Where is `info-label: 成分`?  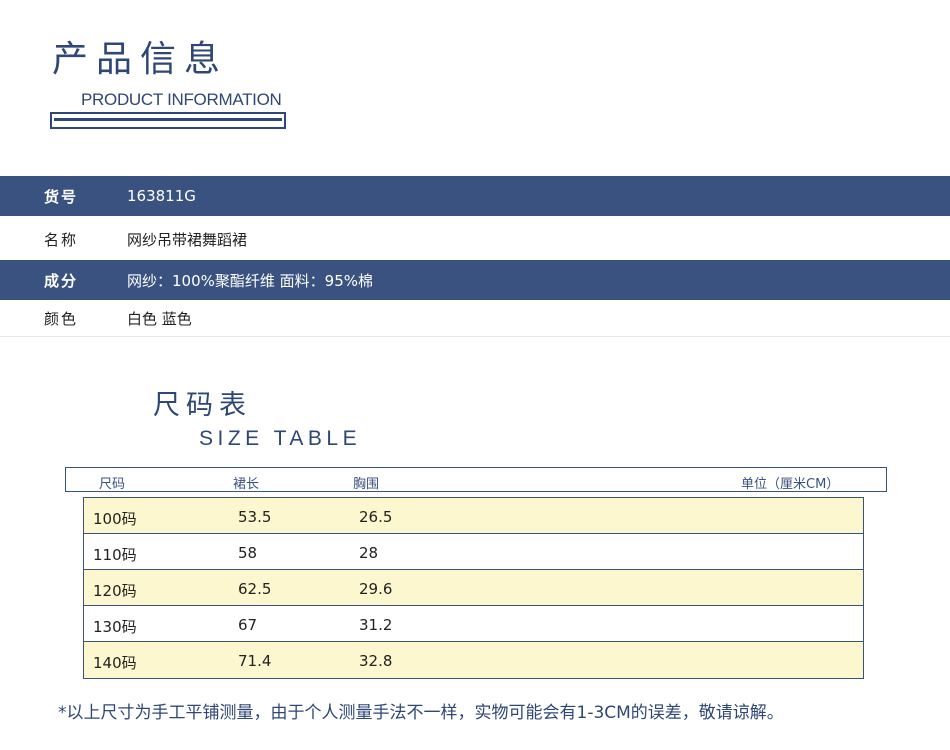
info-label: 成分 is located at coordinates (61, 280).